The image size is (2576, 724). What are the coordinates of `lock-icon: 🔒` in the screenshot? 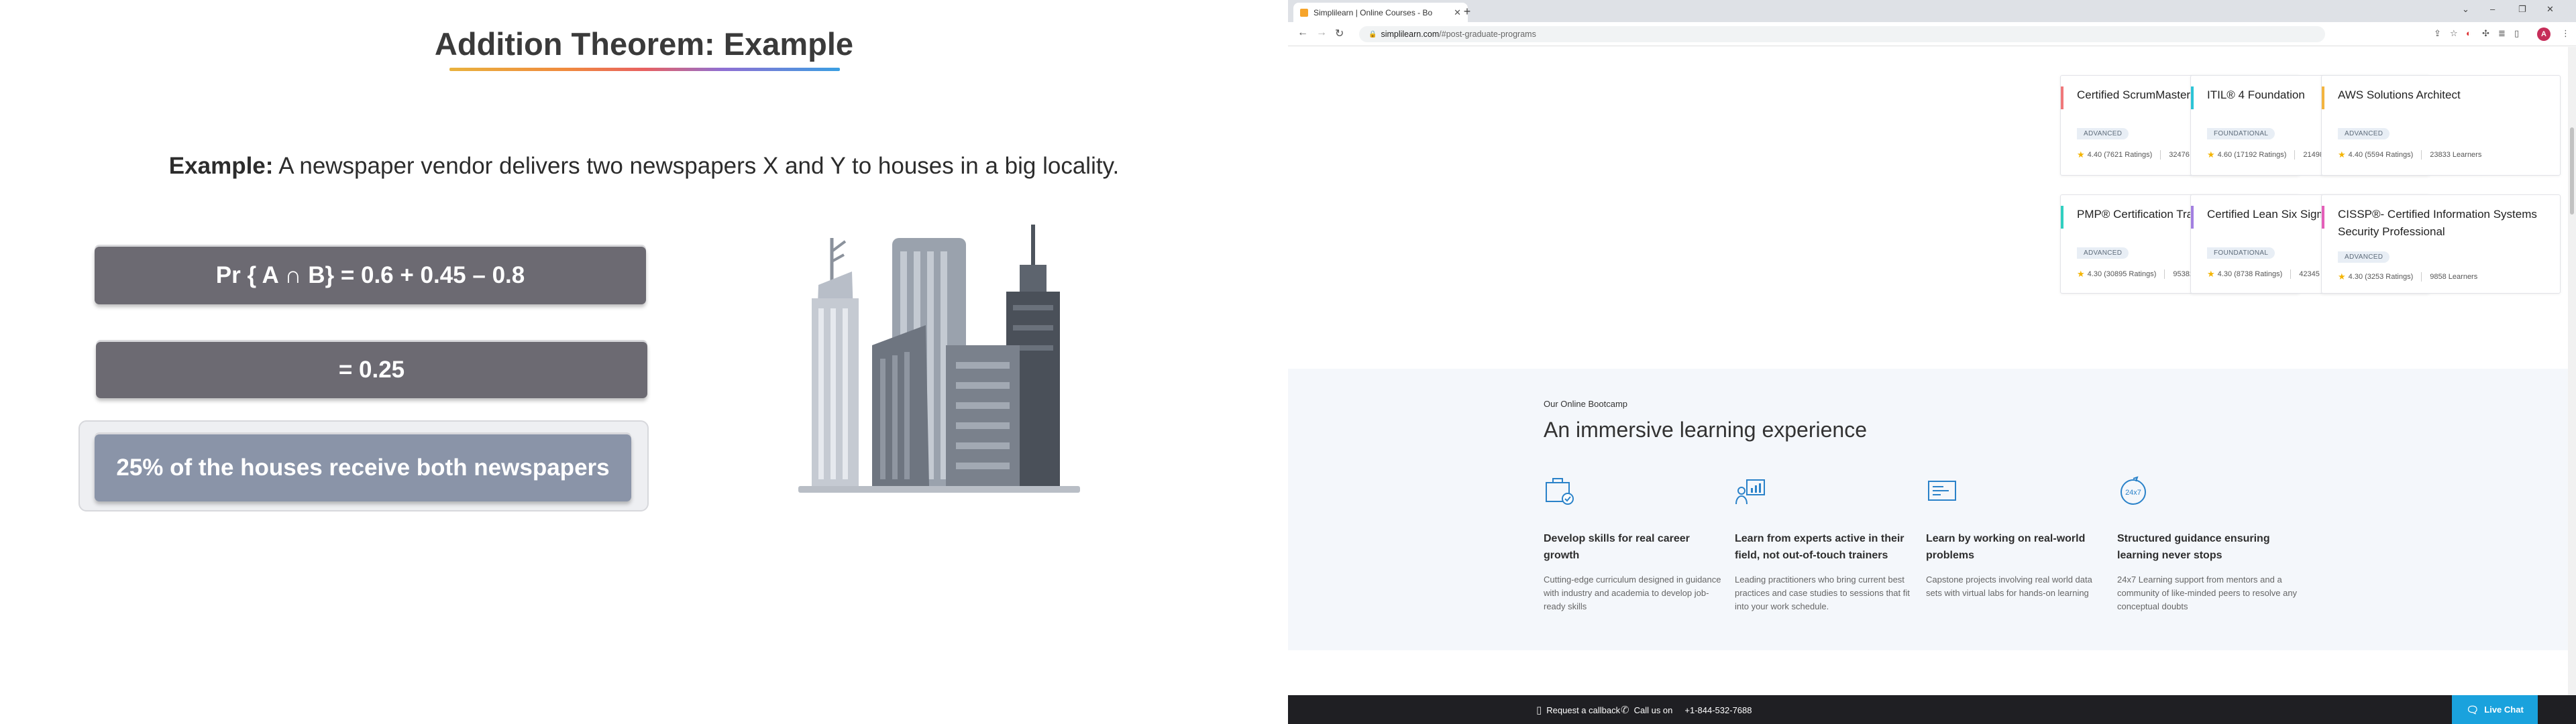 It's located at (1372, 34).